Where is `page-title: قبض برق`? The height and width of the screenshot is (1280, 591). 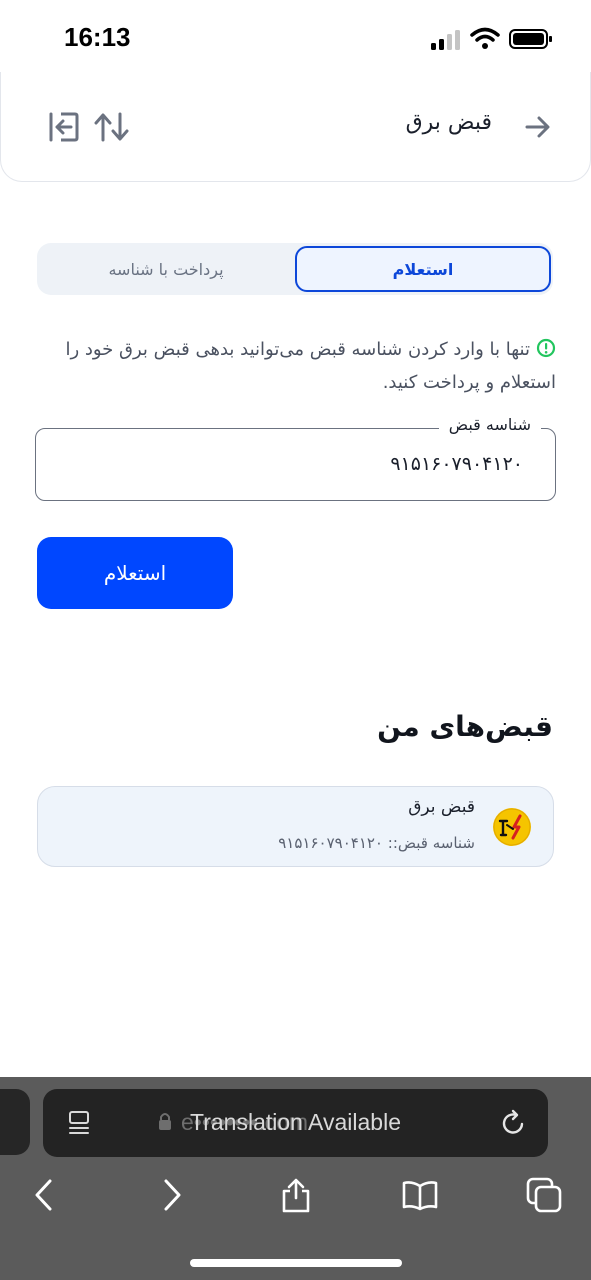 page-title: قبض برق is located at coordinates (448, 122).